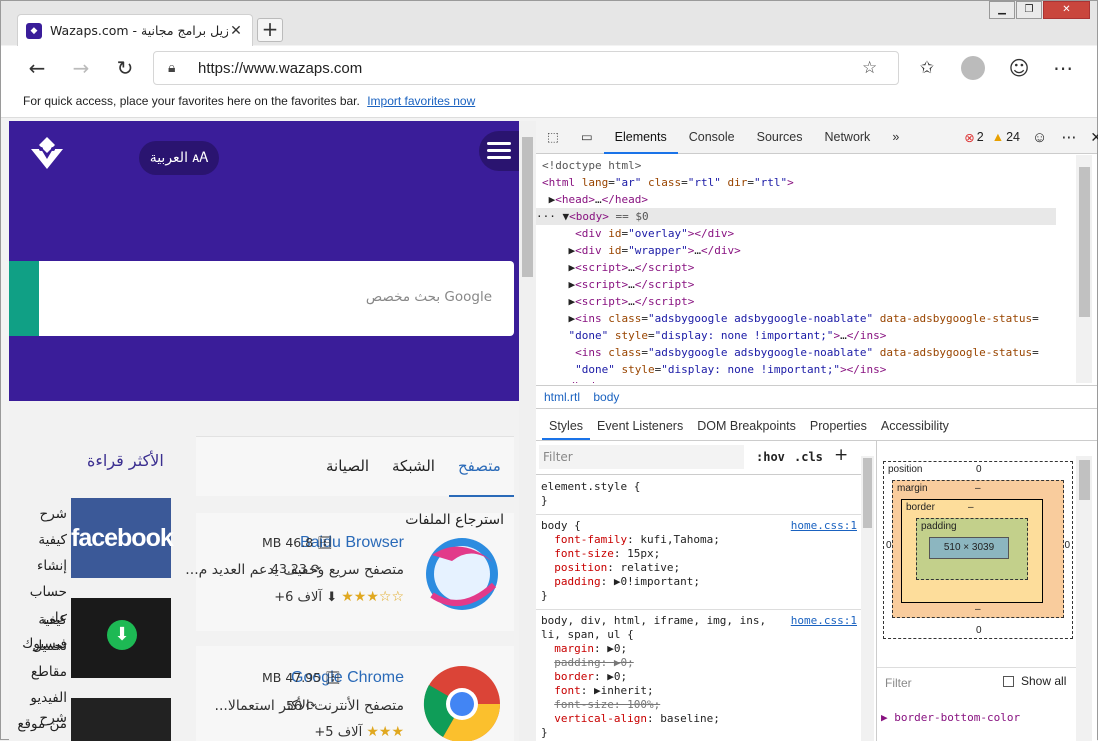  I want to click on computed-property: ▶ border-bottom-color, so click(950, 717).